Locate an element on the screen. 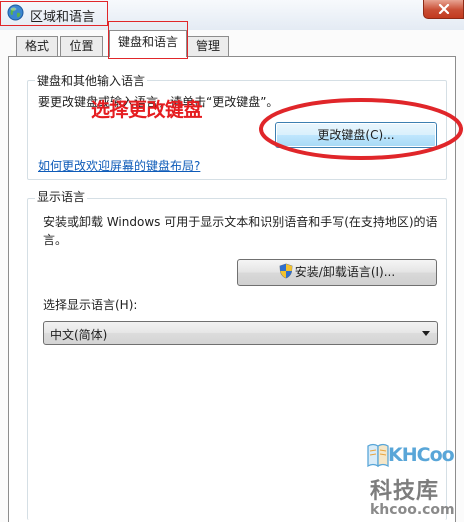 The width and height of the screenshot is (464, 522). tab-highlight-box is located at coordinates (148, 40).